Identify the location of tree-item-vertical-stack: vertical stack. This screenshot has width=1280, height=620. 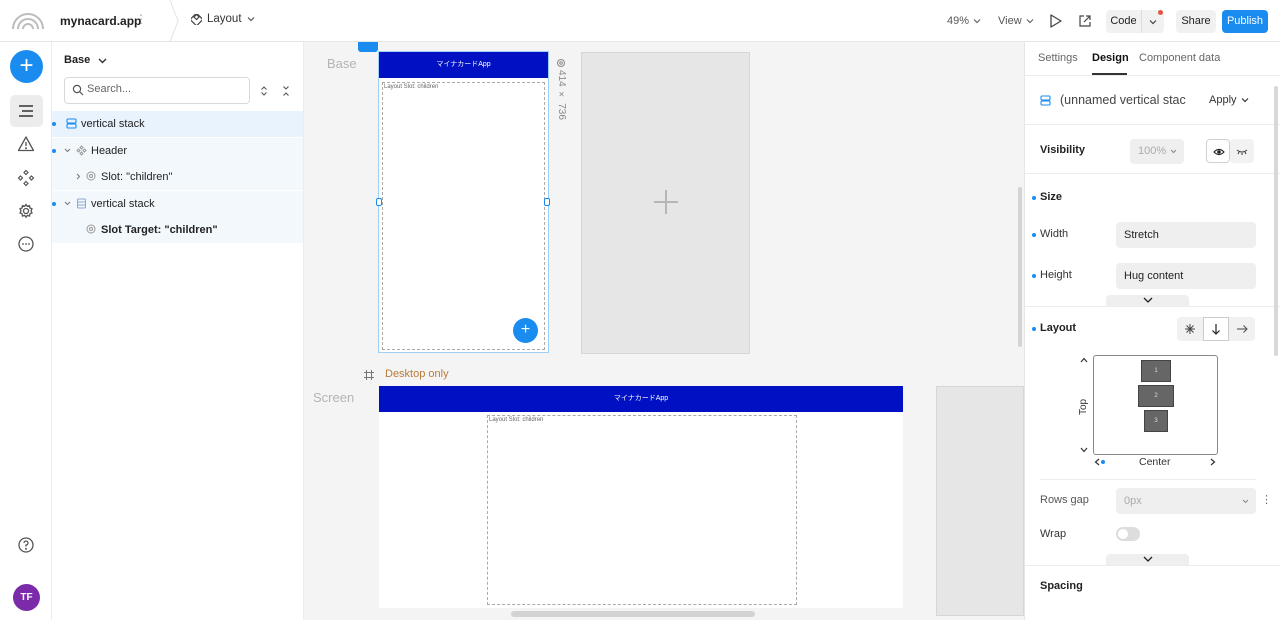
(177, 124).